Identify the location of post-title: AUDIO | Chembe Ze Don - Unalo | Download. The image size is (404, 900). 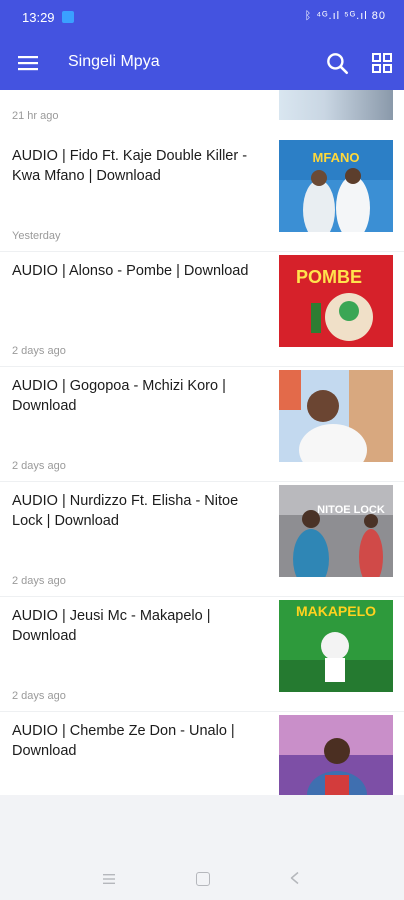
(138, 741).